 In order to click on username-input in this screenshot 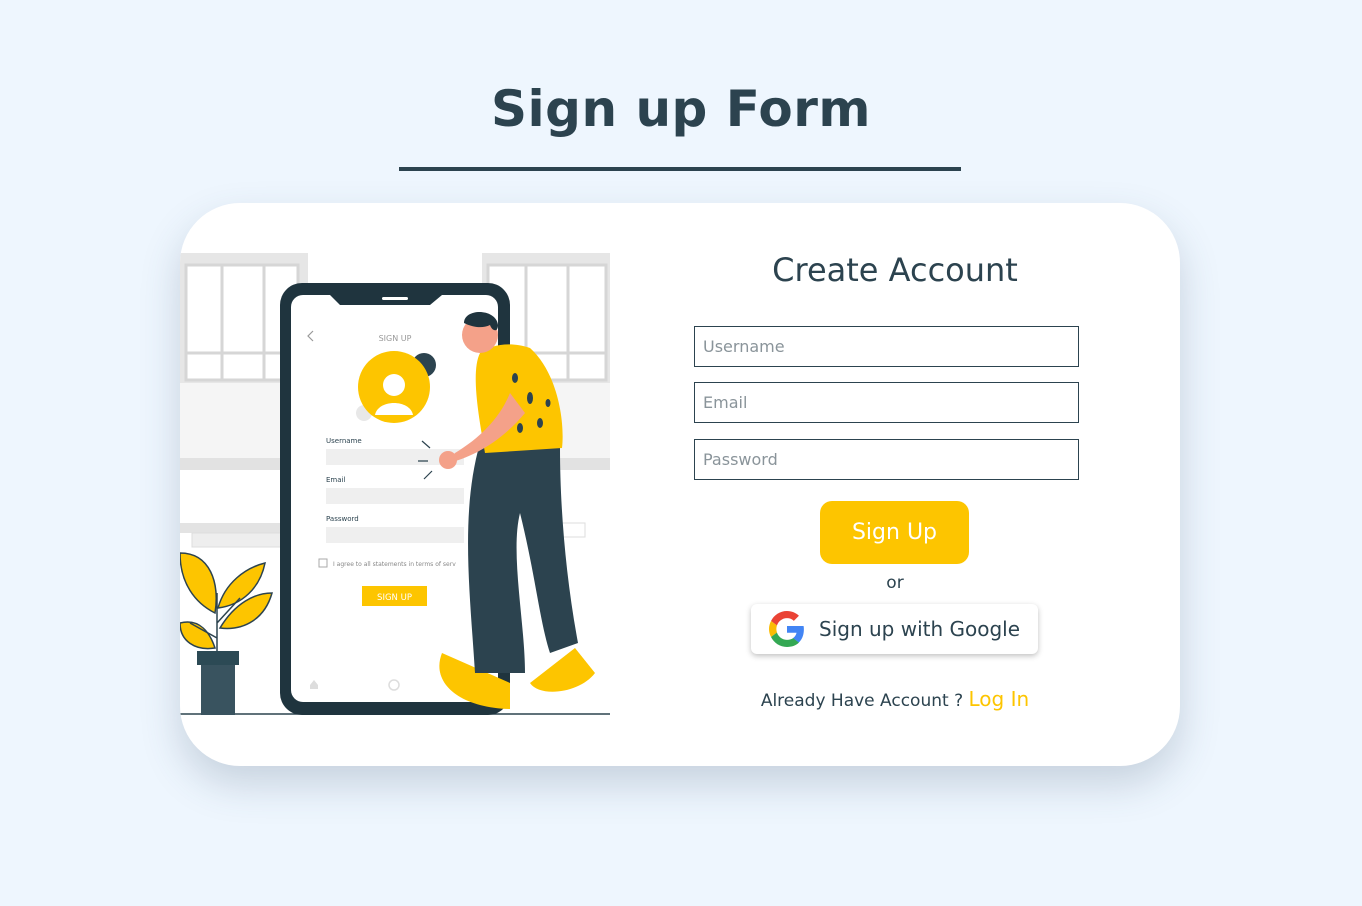, I will do `click(886, 346)`.